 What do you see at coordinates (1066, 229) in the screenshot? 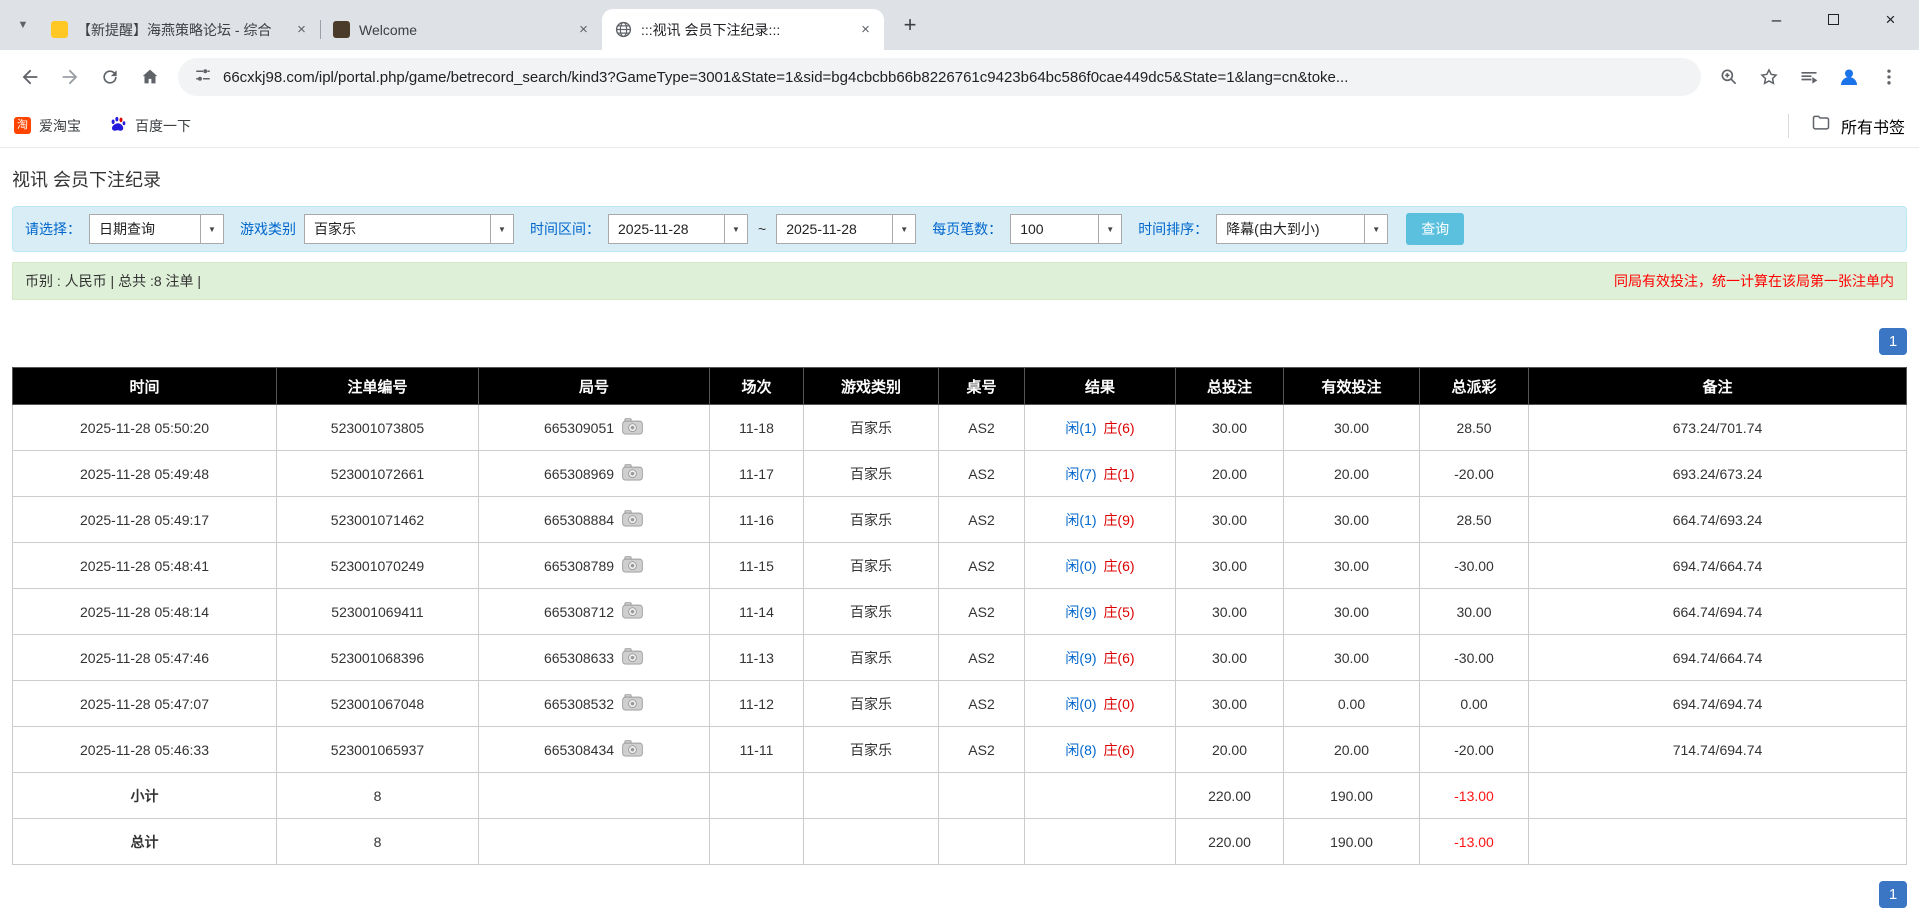
I see `per-page-select: 100 ▼` at bounding box center [1066, 229].